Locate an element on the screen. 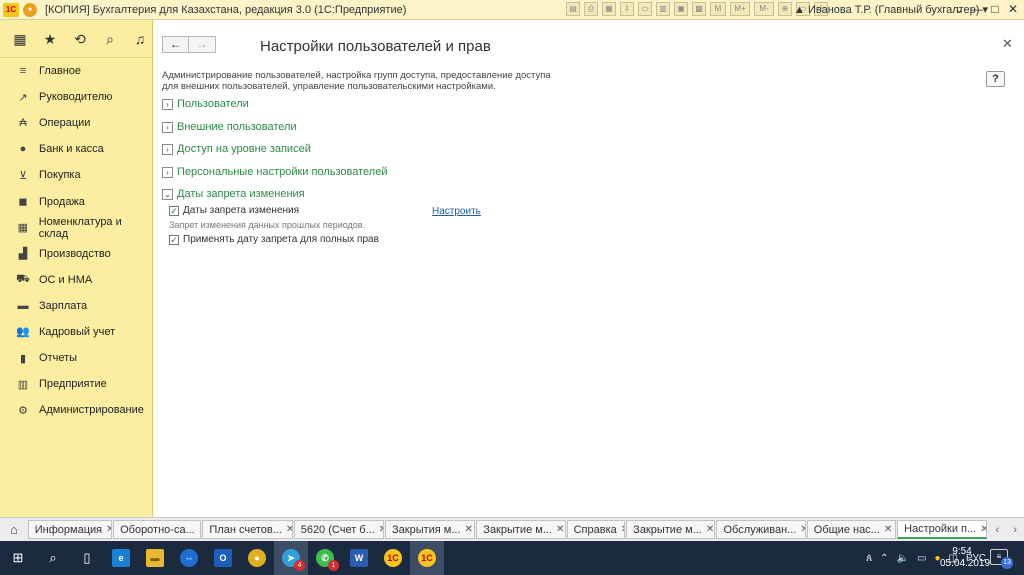 The height and width of the screenshot is (575, 1024). network-icon: ▭ is located at coordinates (921, 558).